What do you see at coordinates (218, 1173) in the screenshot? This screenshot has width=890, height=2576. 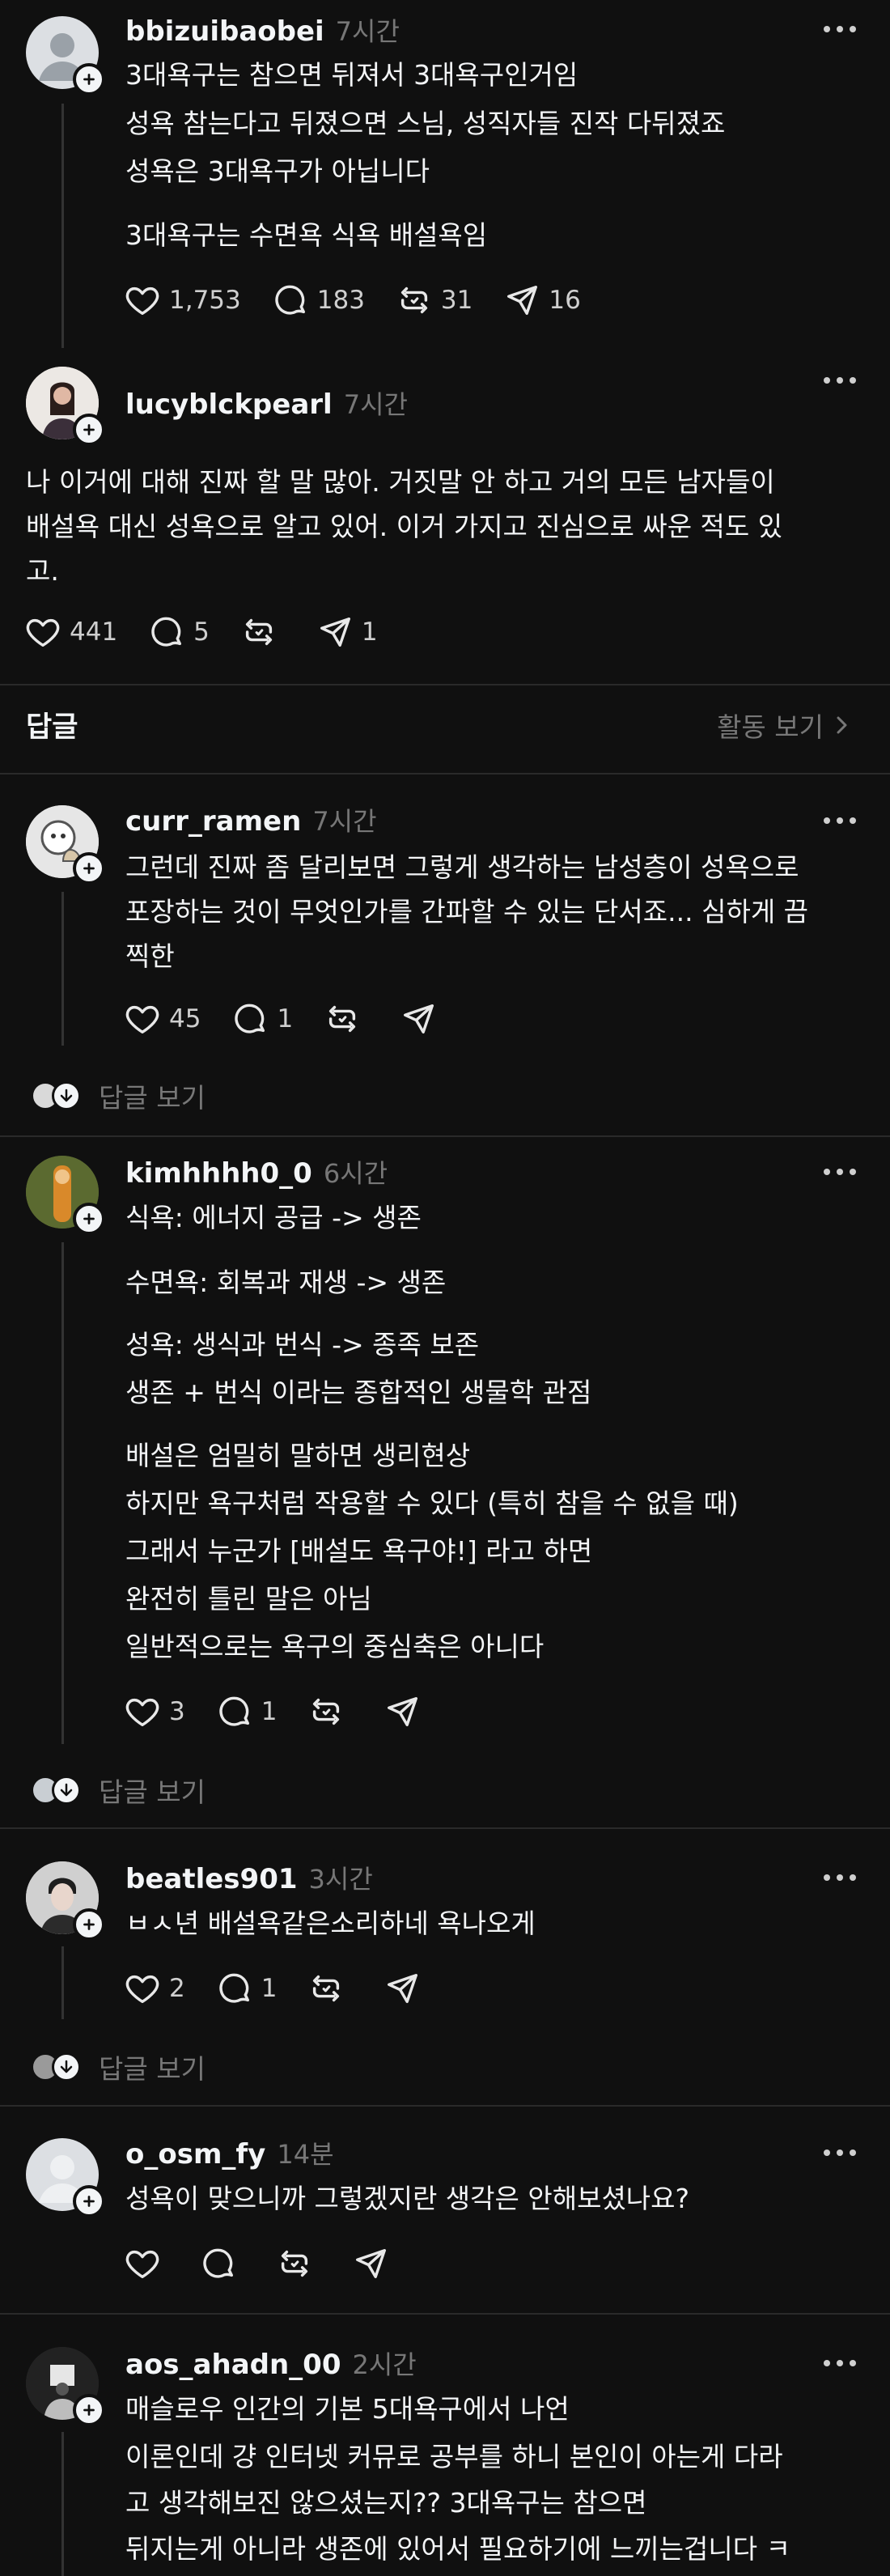 I see `username: kimhhhh0_0` at bounding box center [218, 1173].